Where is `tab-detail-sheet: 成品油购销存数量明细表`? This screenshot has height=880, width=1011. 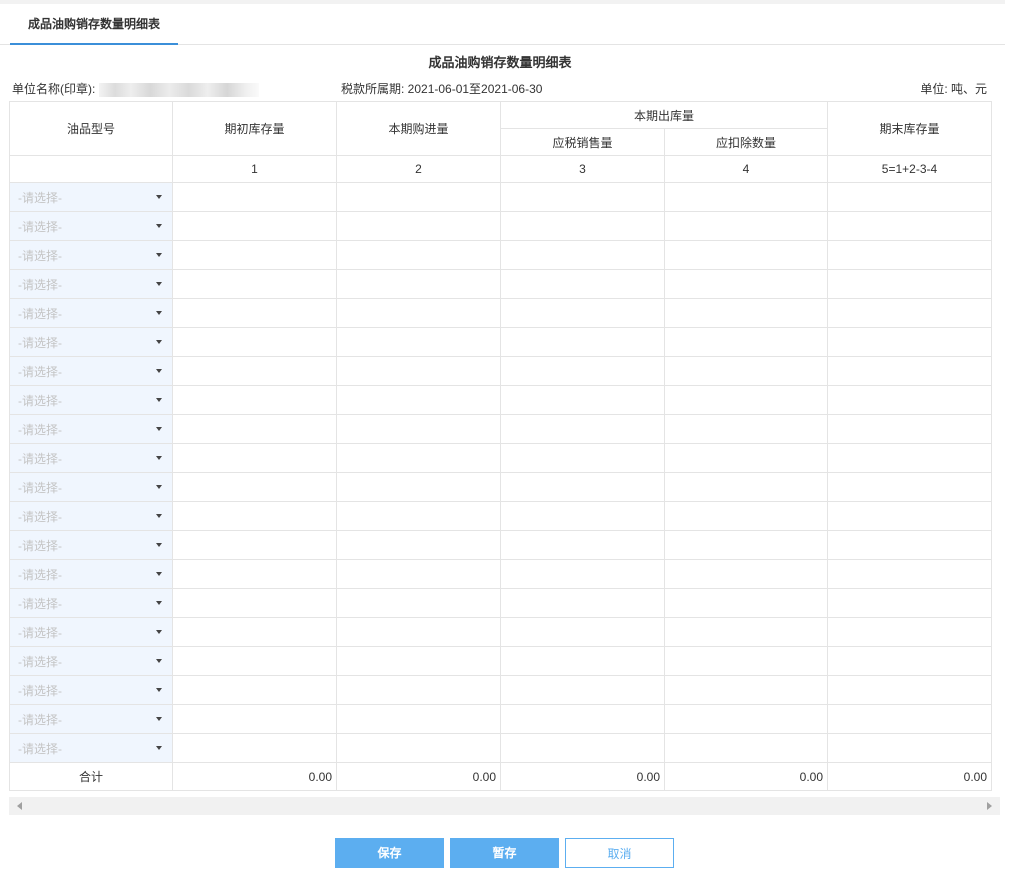 tab-detail-sheet: 成品油购销存数量明细表 is located at coordinates (94, 24).